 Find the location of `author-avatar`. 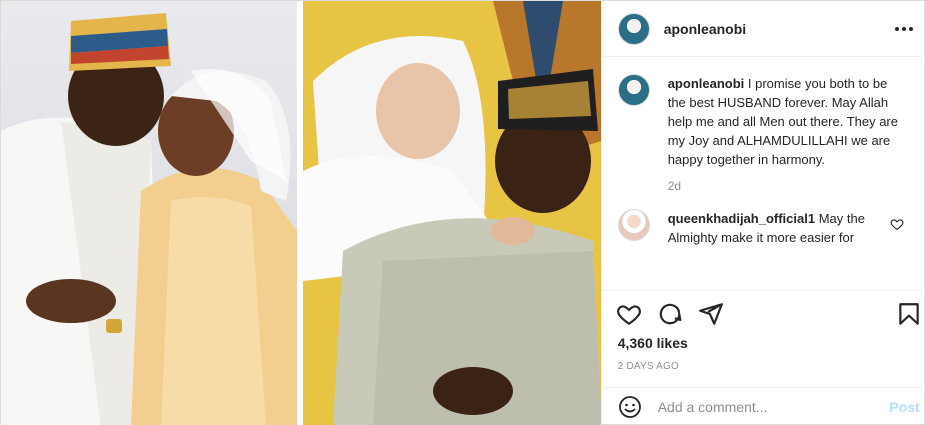

author-avatar is located at coordinates (633, 28).